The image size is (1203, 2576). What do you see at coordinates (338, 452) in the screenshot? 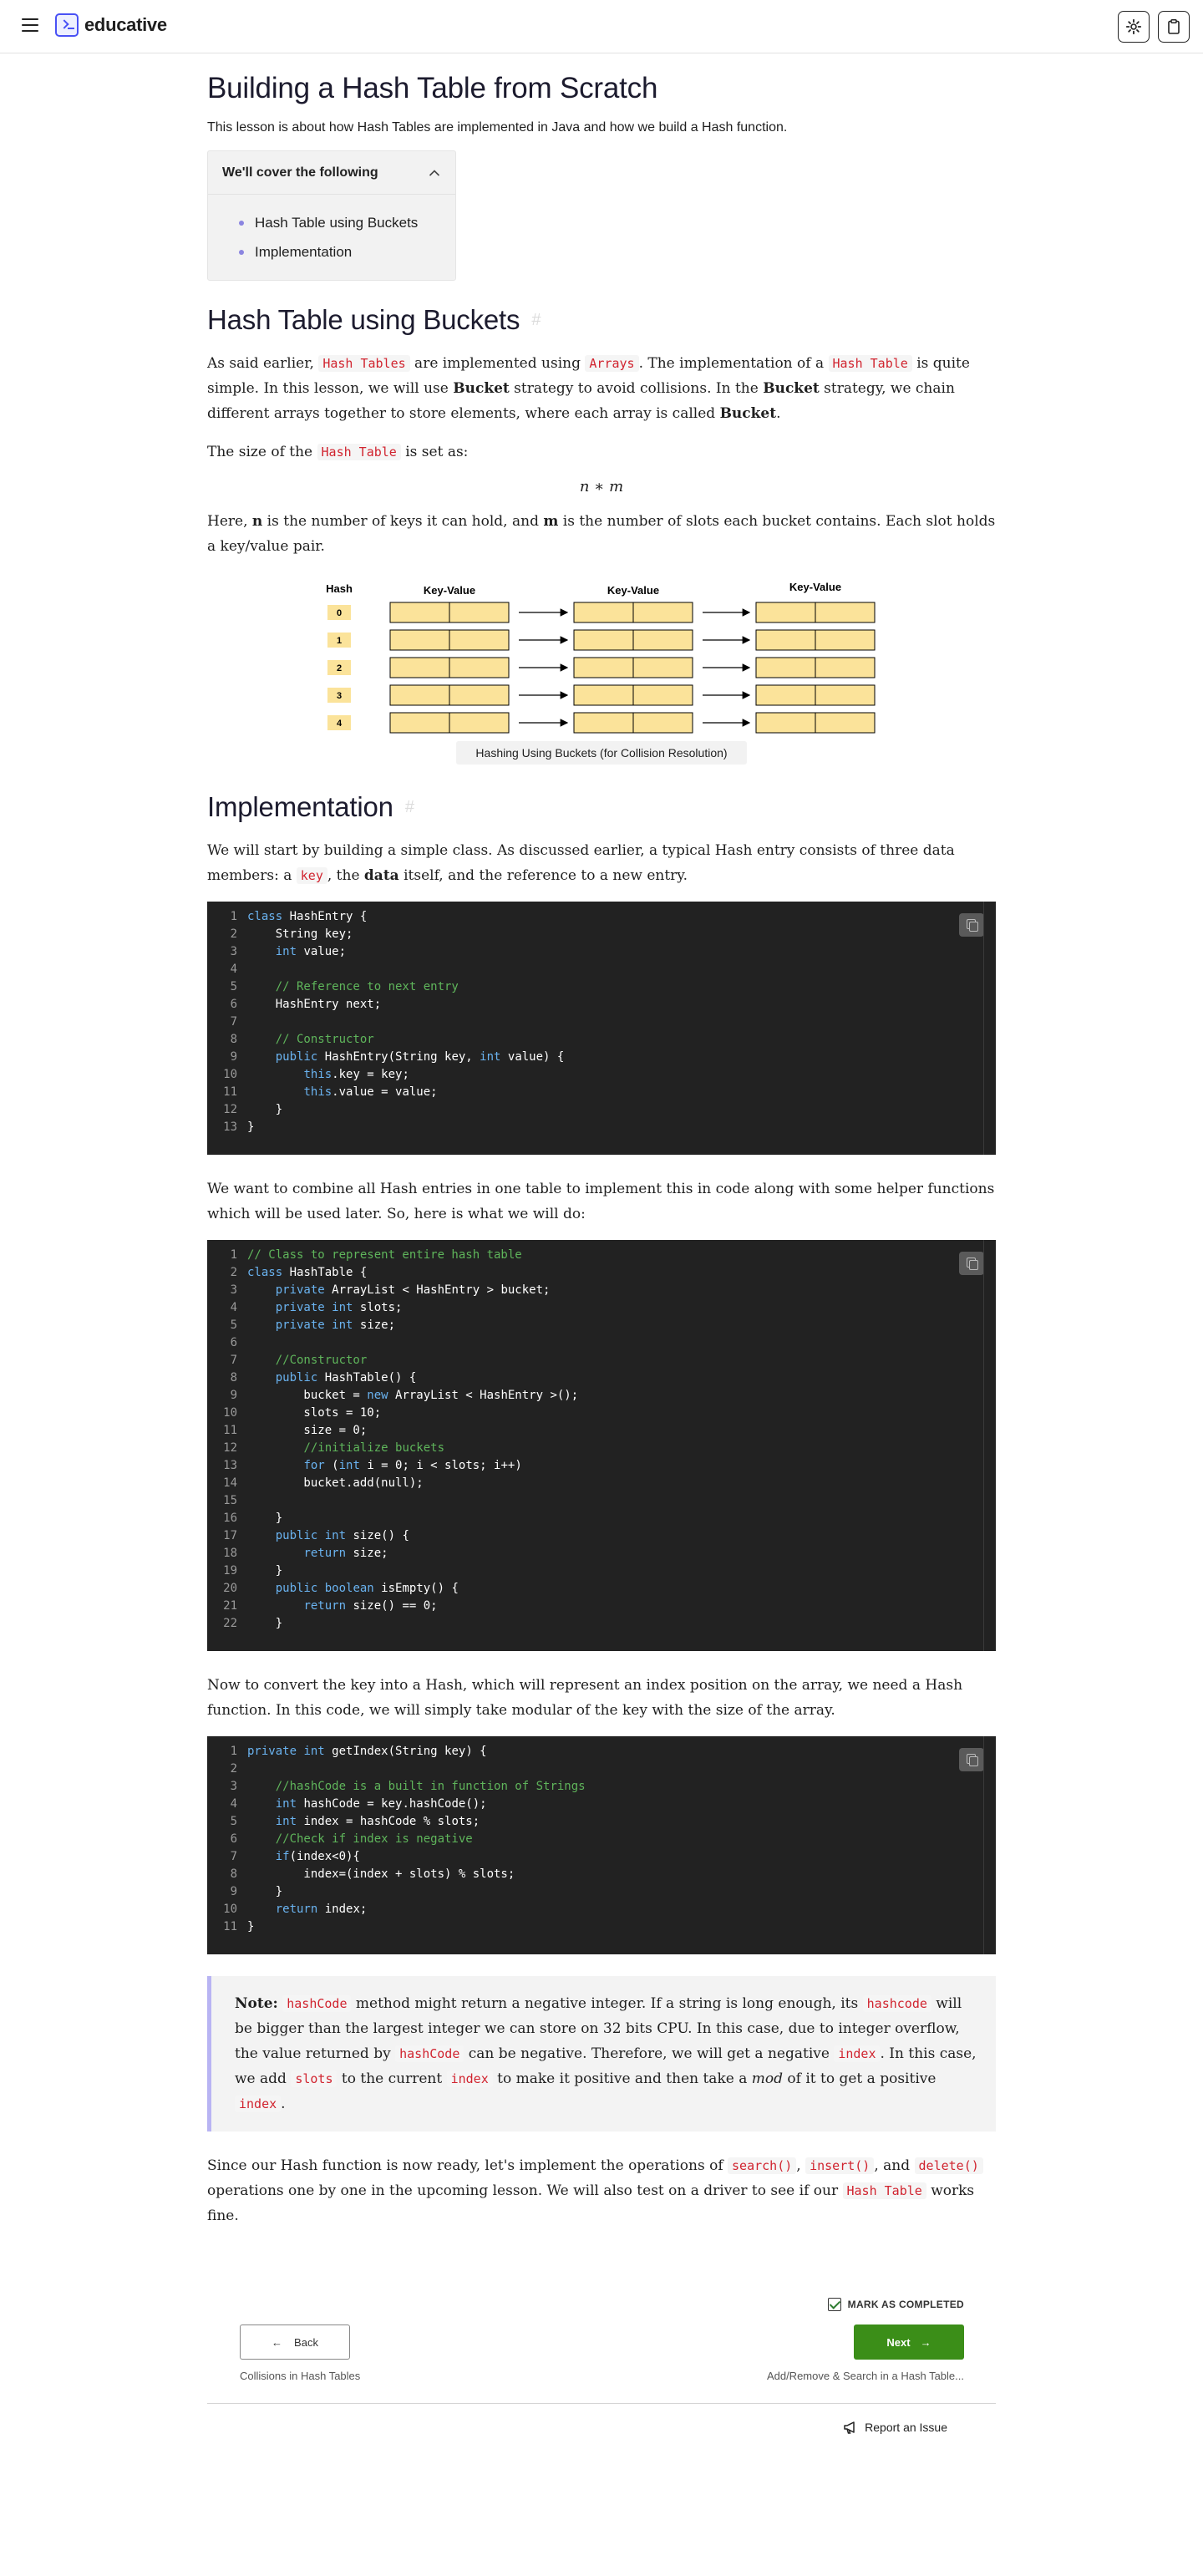
I see `paragraph: The size of the Hash Table is set as:` at bounding box center [338, 452].